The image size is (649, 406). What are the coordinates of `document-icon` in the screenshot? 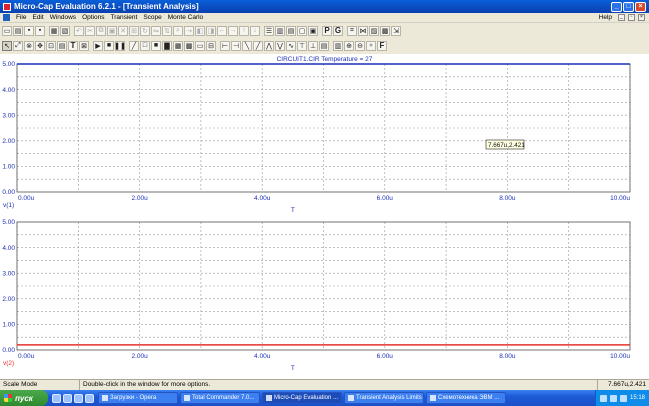 It's located at (6, 17).